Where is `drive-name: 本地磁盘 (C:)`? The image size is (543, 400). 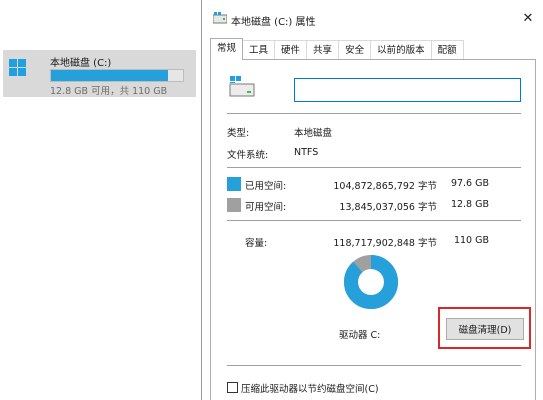
drive-name: 本地磁盘 (C:) is located at coordinates (81, 63).